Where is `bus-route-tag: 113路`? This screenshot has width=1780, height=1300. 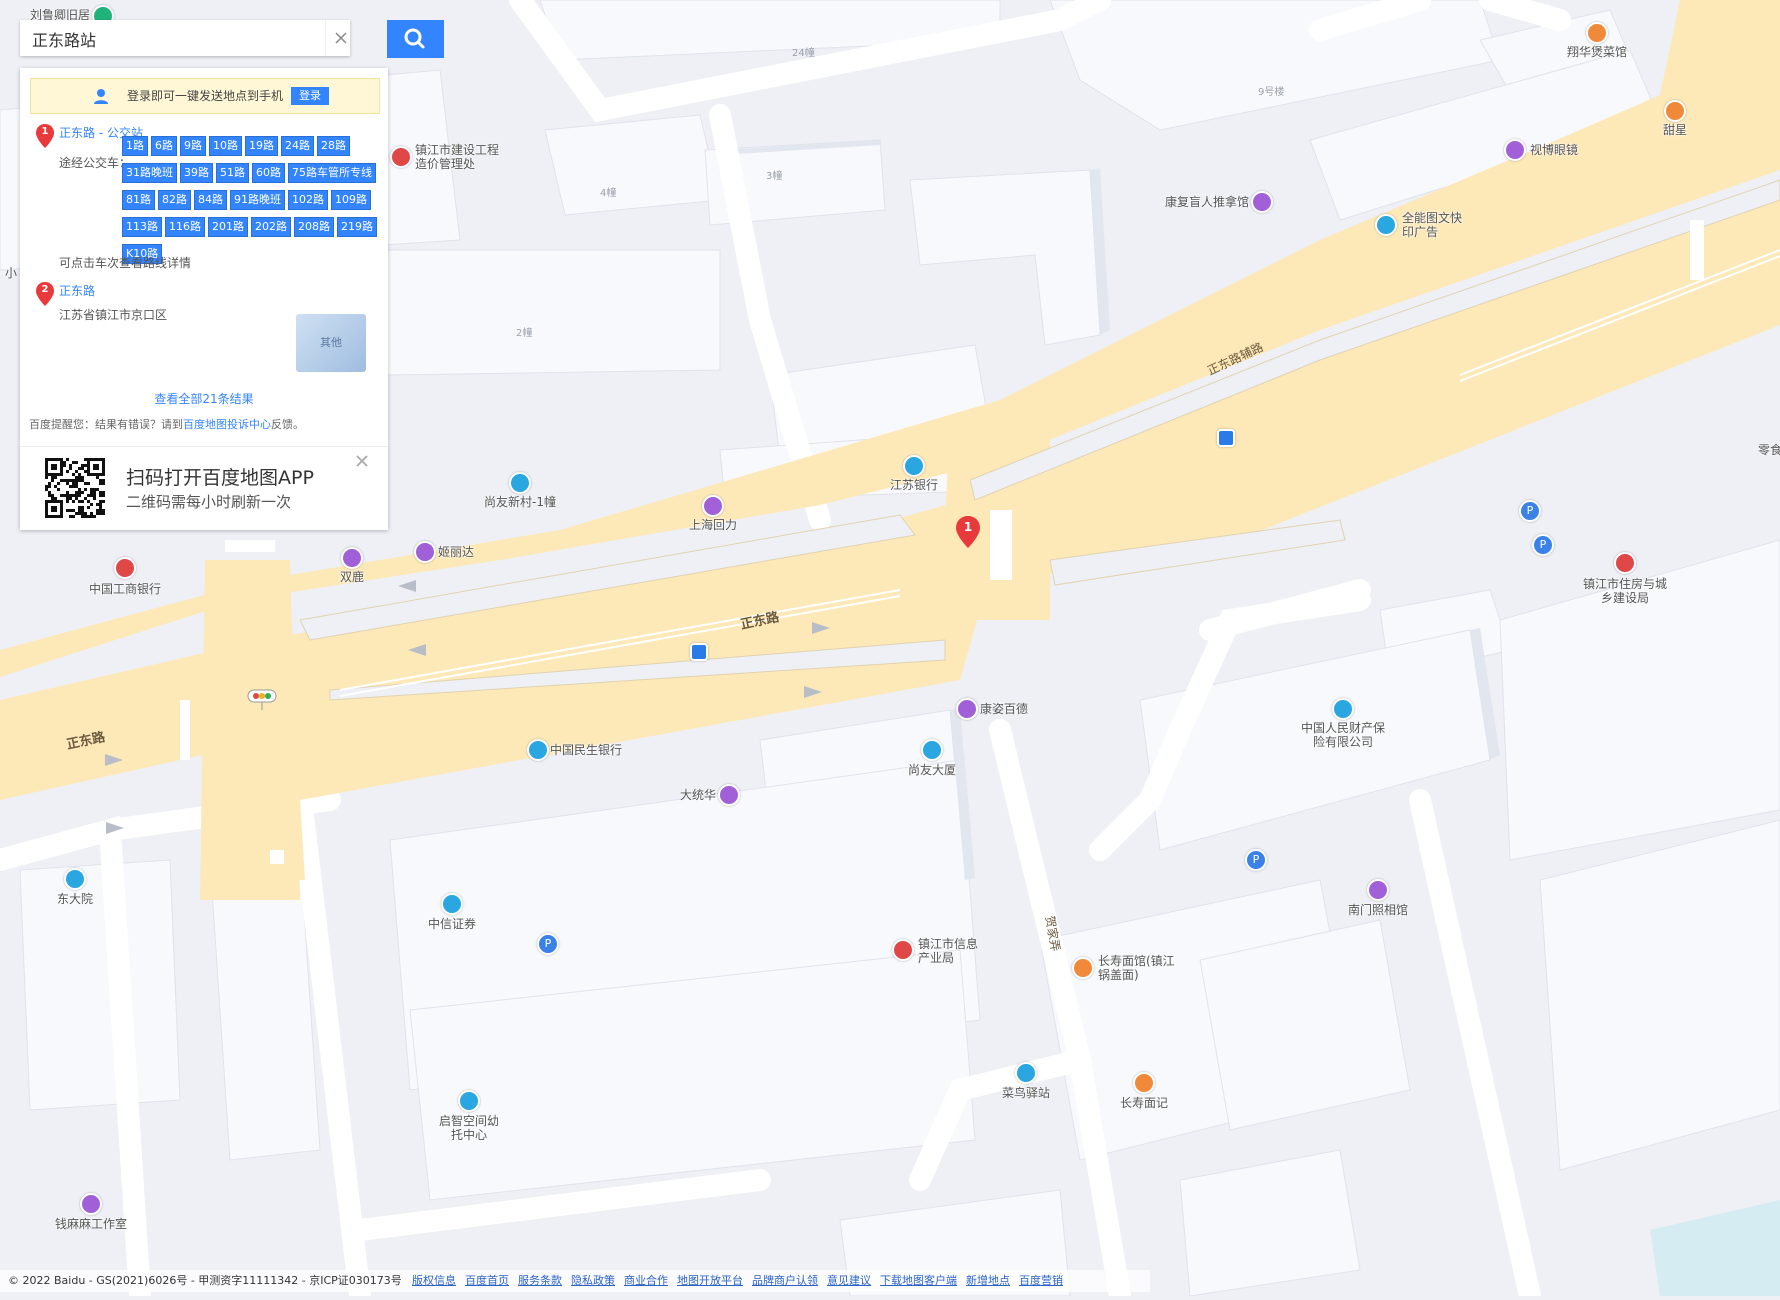
bus-route-tag: 113路 is located at coordinates (142, 227).